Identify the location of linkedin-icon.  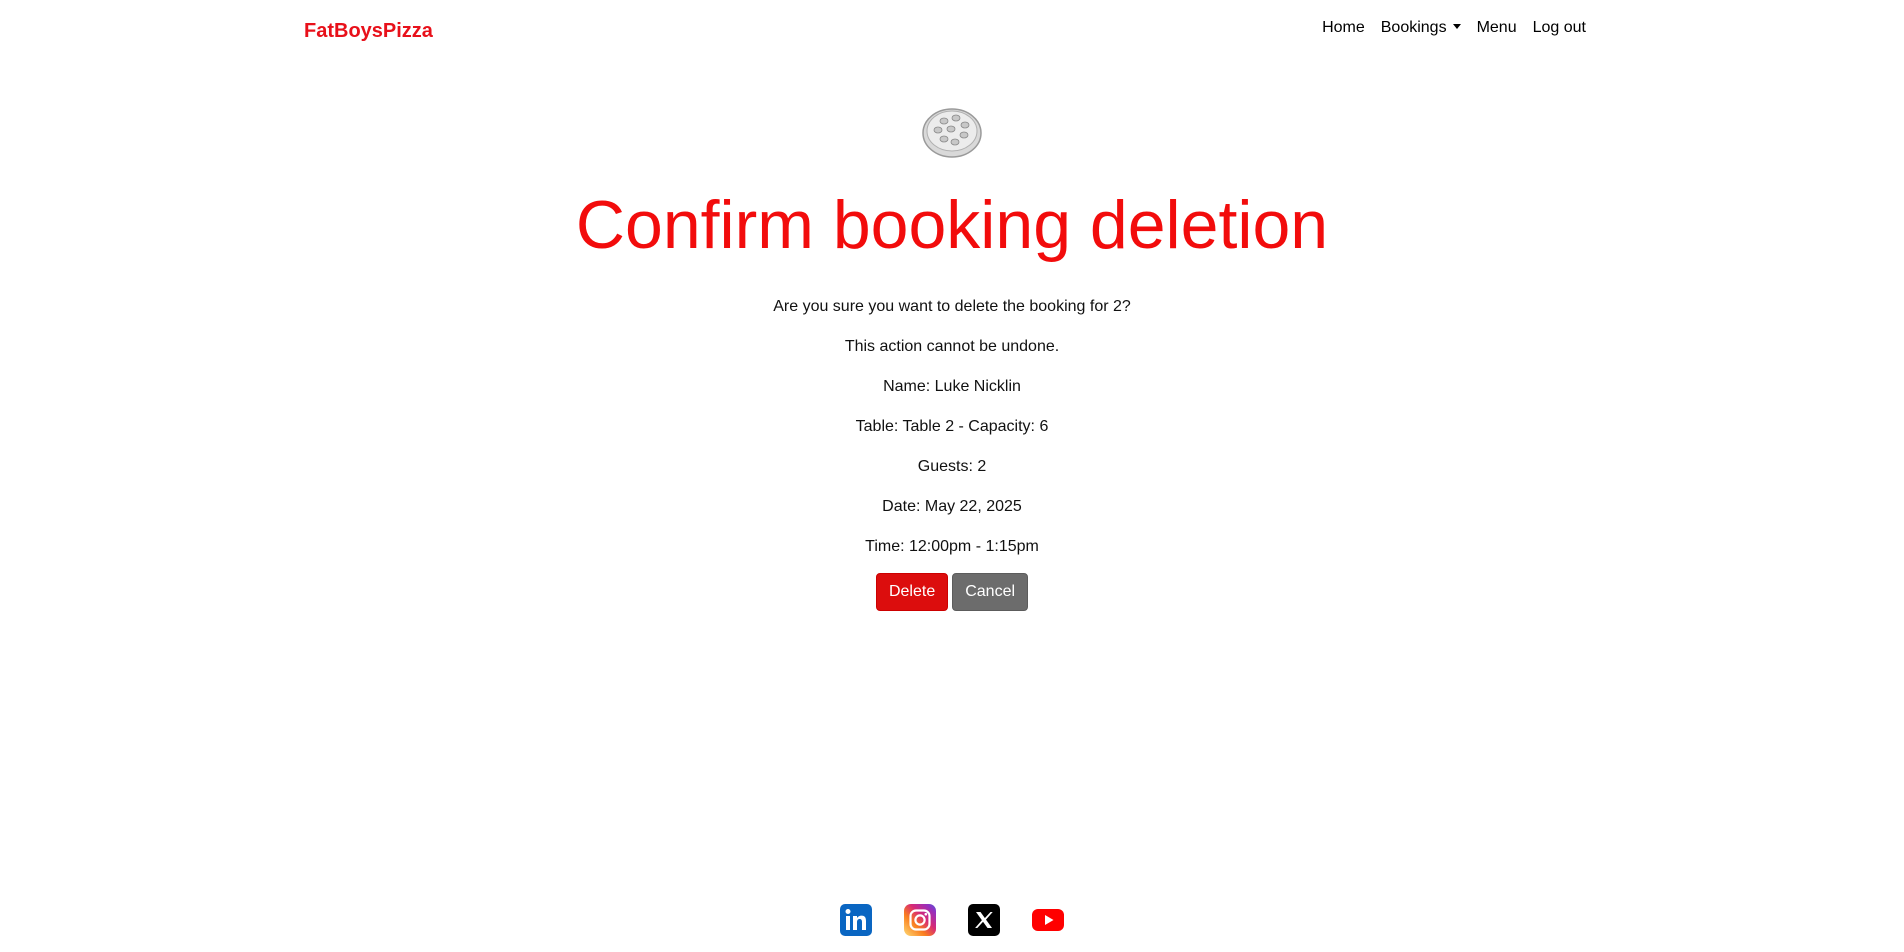
(856, 920).